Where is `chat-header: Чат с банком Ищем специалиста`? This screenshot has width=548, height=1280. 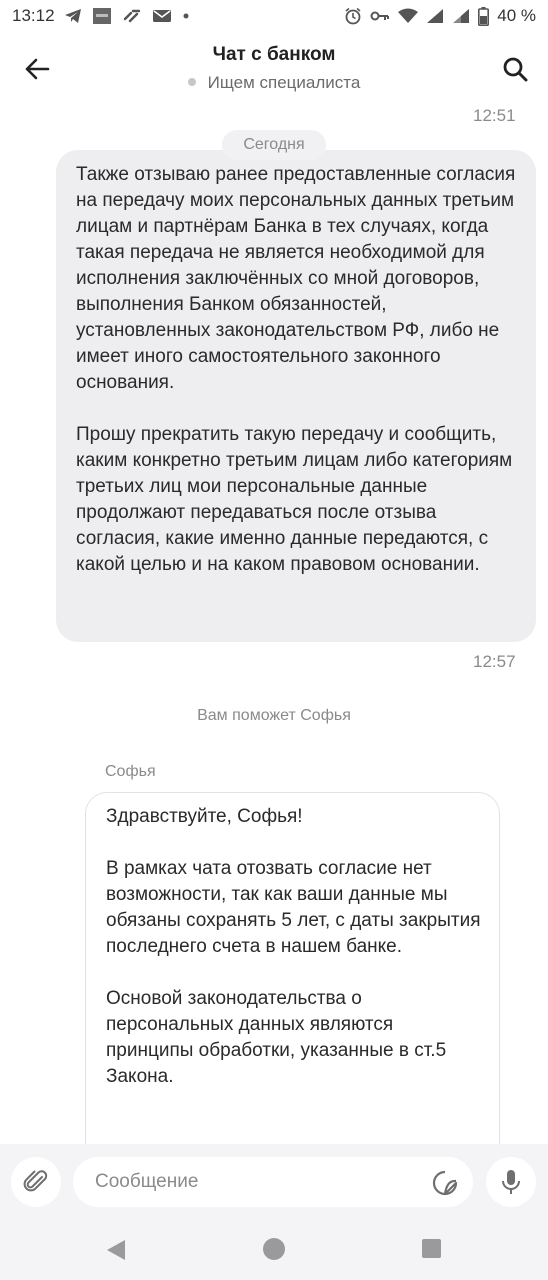 chat-header: Чат с банком Ищем специалиста is located at coordinates (274, 68).